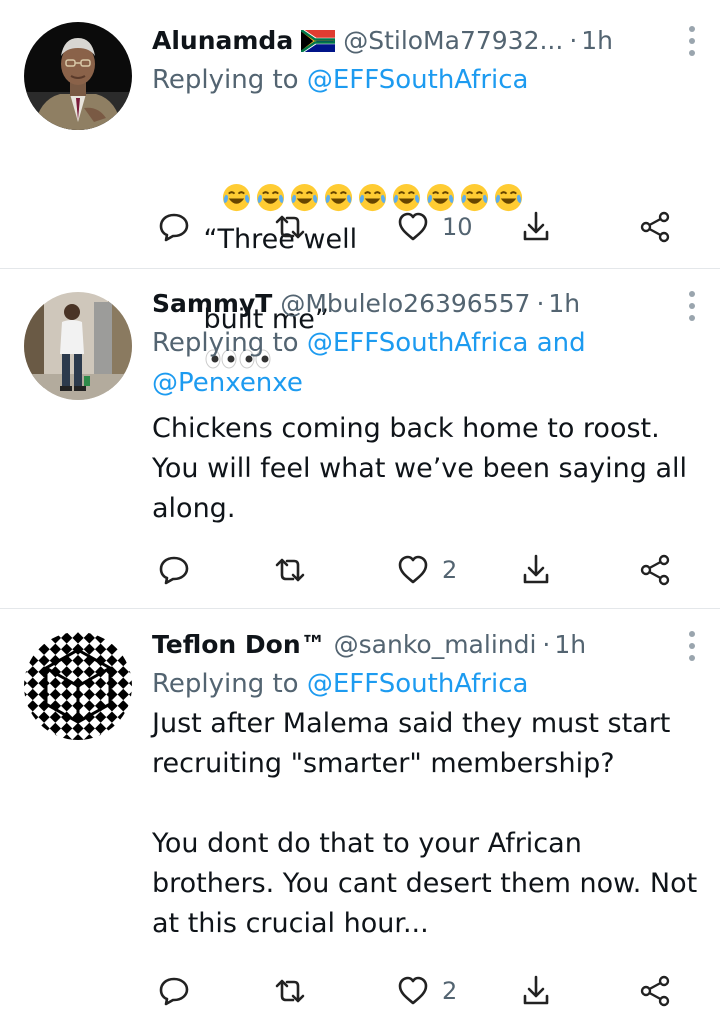  I want to click on mention-link: @Penxenxe, so click(227, 383).